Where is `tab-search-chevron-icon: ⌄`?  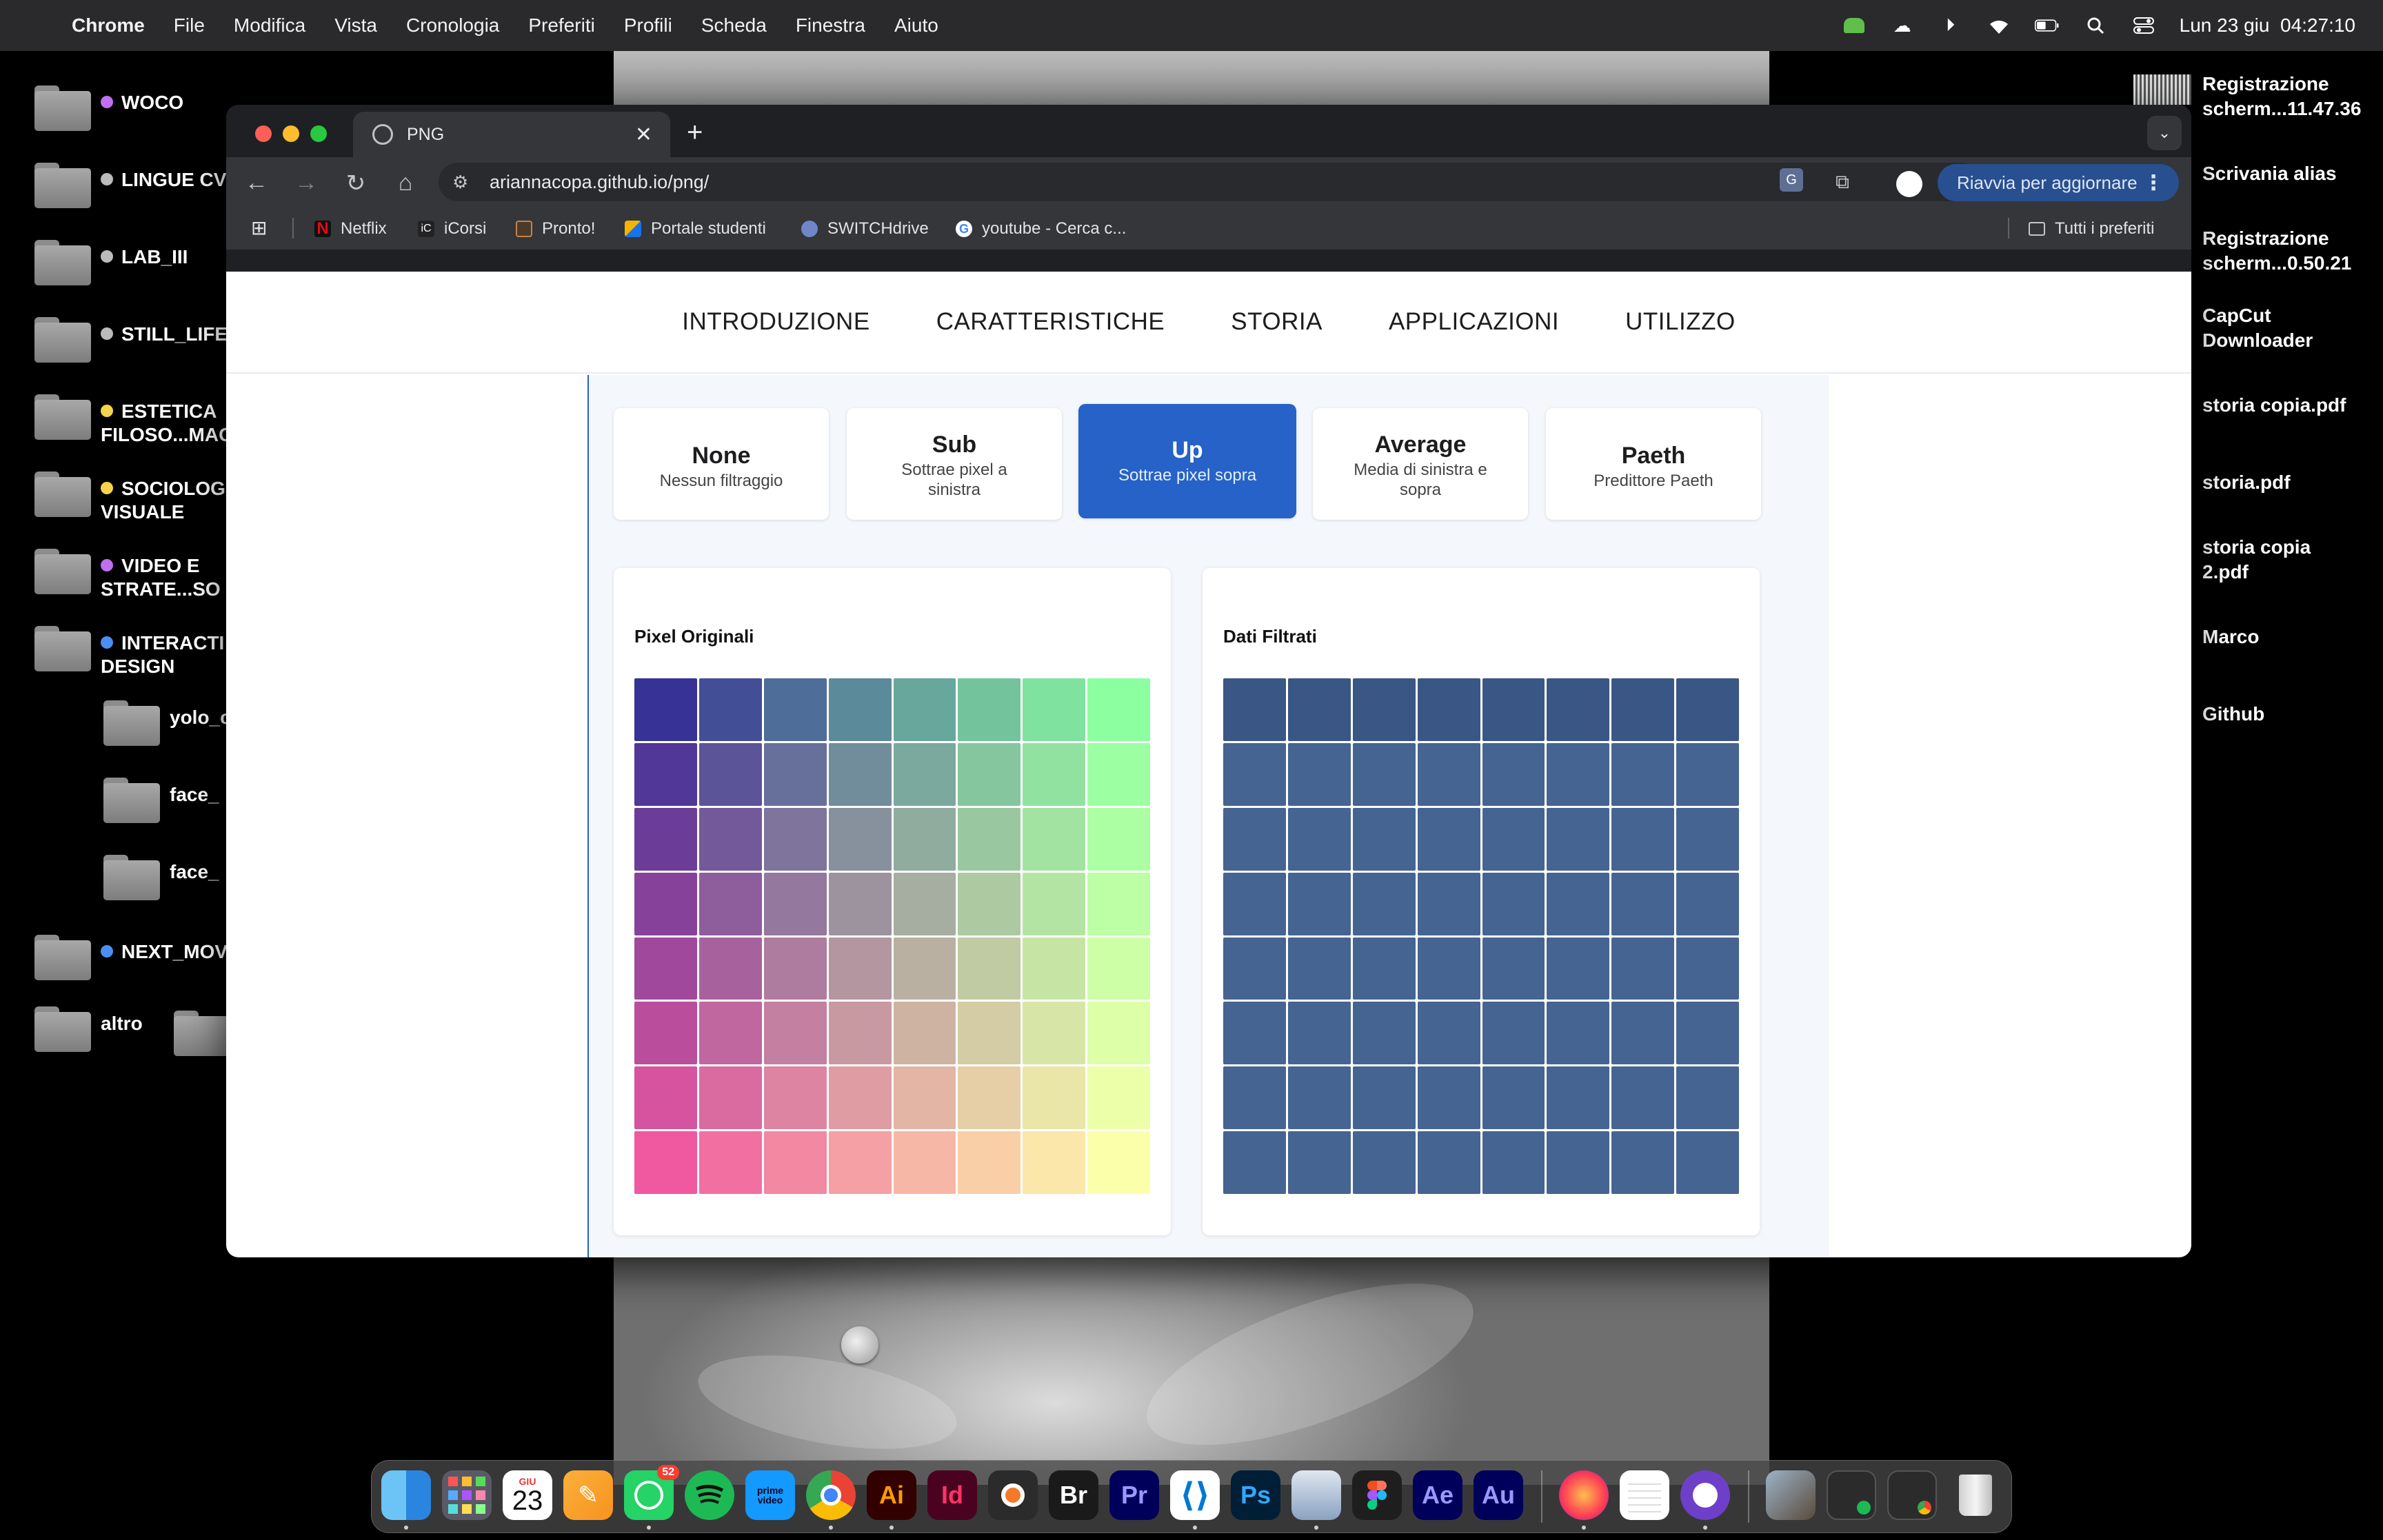
tab-search-chevron-icon: ⌄ is located at coordinates (2164, 133).